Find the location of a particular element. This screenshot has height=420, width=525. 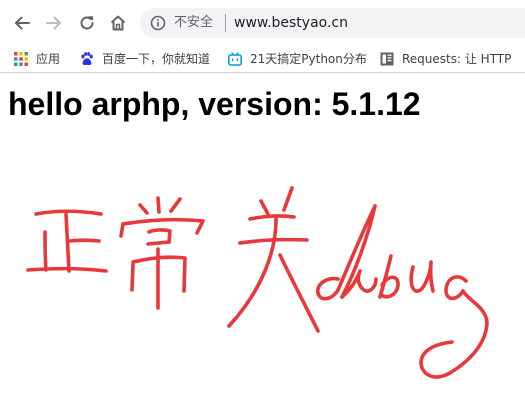

reload-button is located at coordinates (87, 23).